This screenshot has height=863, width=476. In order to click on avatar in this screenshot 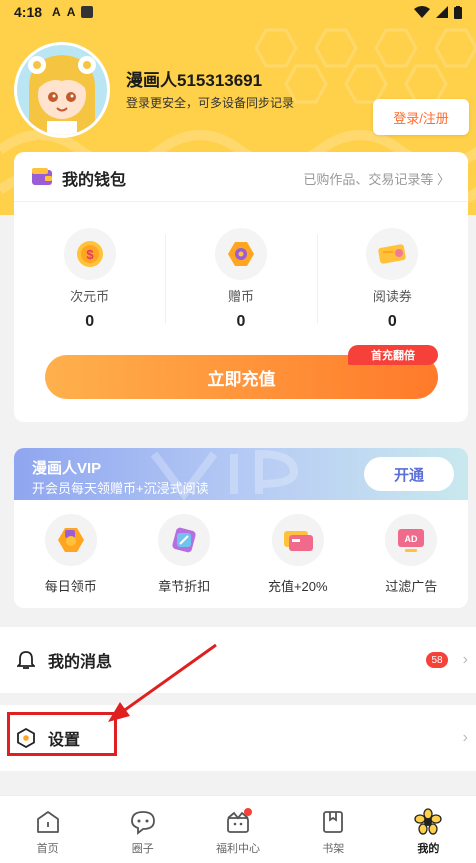, I will do `click(62, 90)`.